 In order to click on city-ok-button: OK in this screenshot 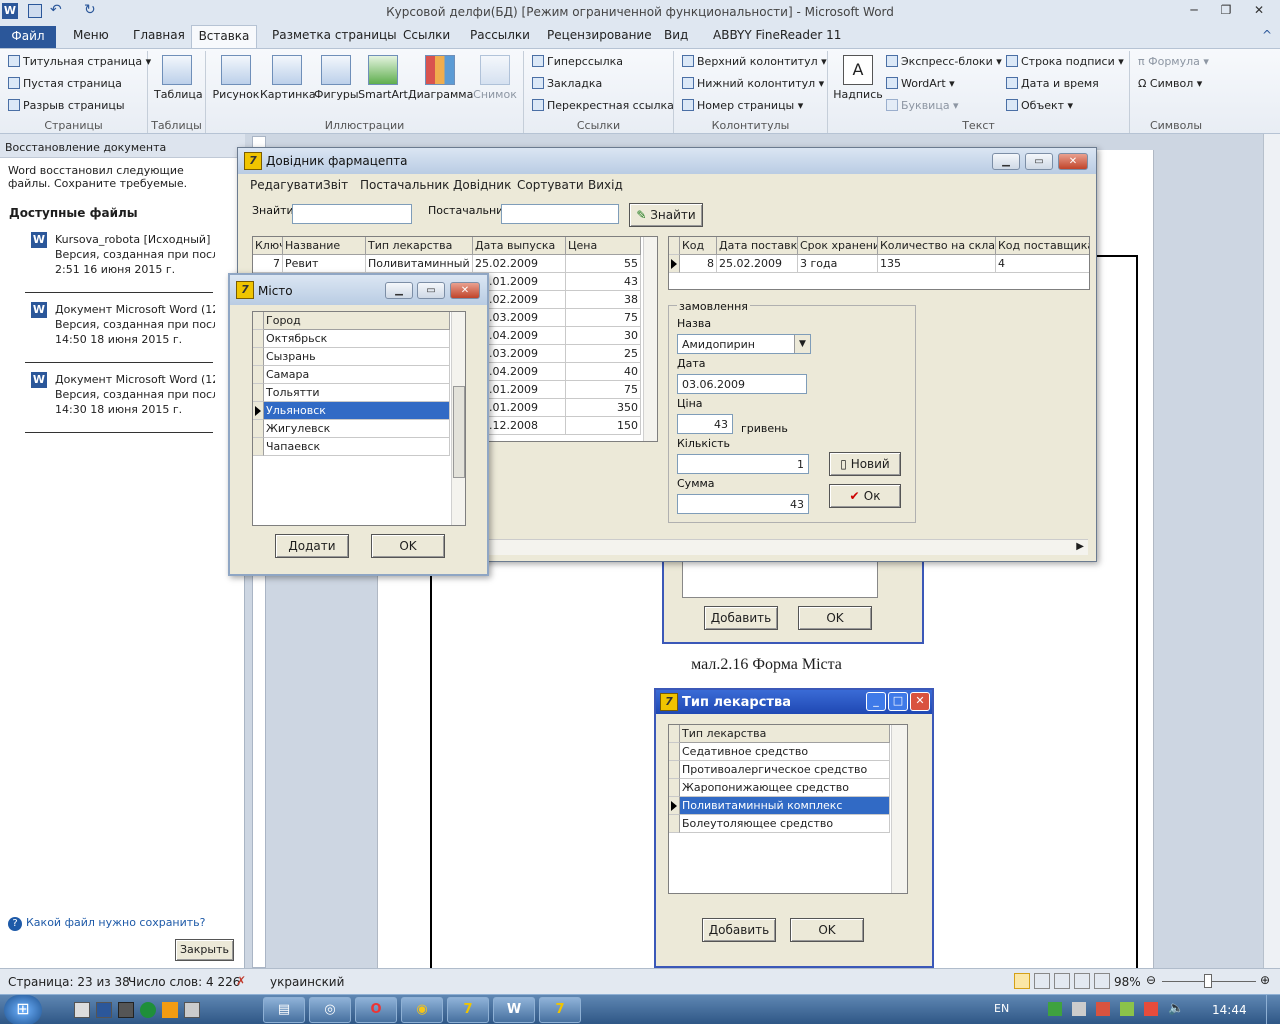, I will do `click(408, 546)`.